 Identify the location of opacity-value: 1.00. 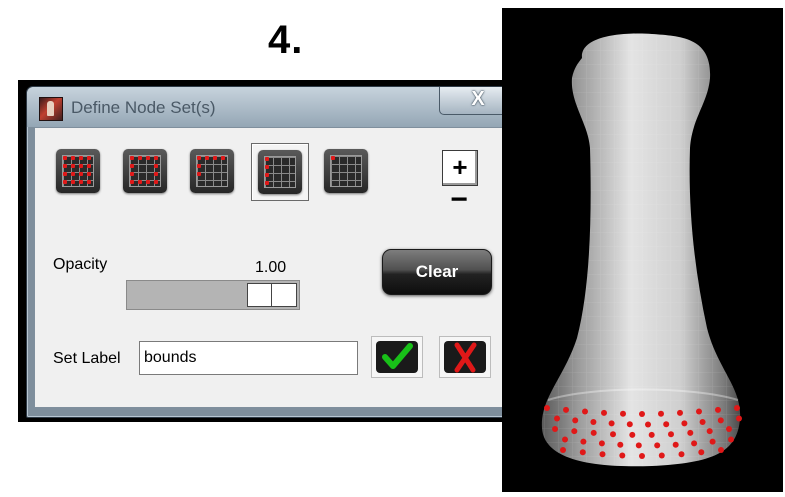
(271, 267).